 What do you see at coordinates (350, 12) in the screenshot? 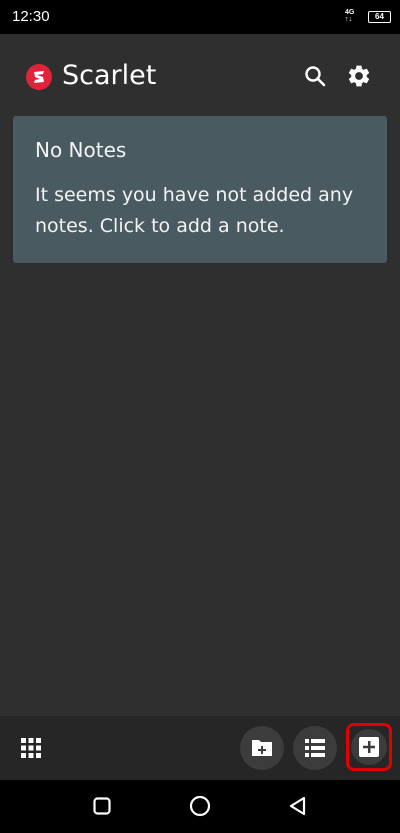
I see `network-type: 4G` at bounding box center [350, 12].